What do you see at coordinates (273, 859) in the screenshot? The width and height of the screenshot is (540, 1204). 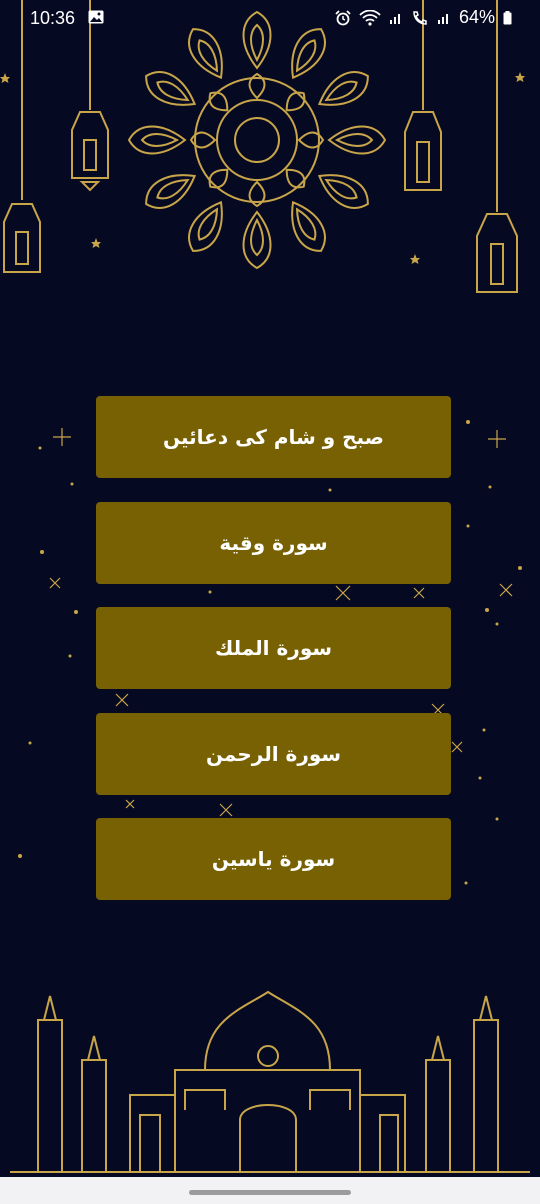 I see `menu-button-surah-yaseen: سورة ياسين` at bounding box center [273, 859].